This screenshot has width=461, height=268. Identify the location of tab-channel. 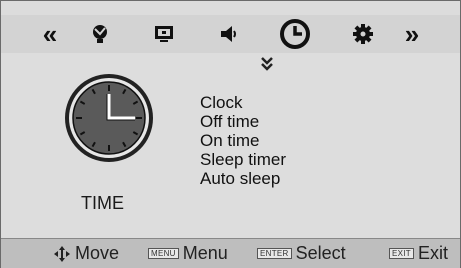
(100, 34).